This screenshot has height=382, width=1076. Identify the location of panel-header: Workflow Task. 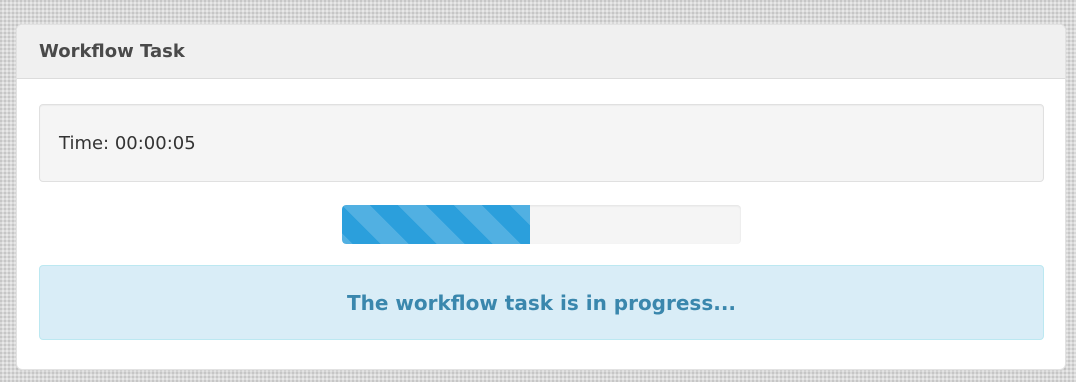
(541, 52).